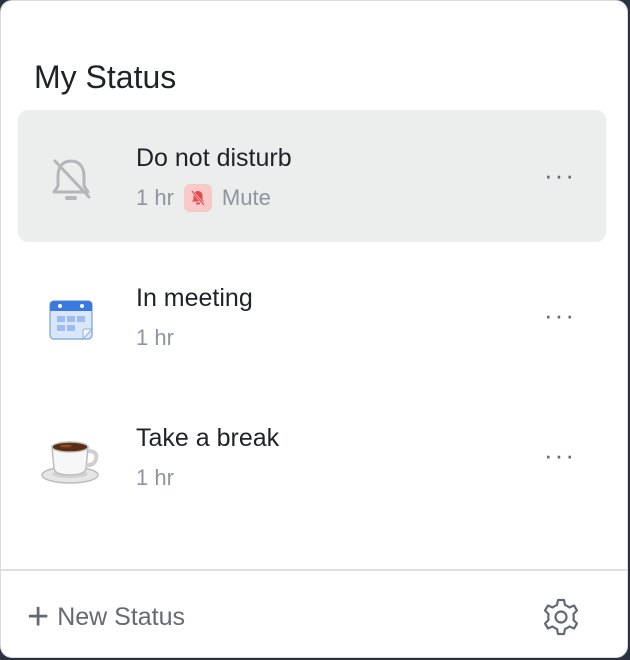  I want to click on footer-divider, so click(314, 570).